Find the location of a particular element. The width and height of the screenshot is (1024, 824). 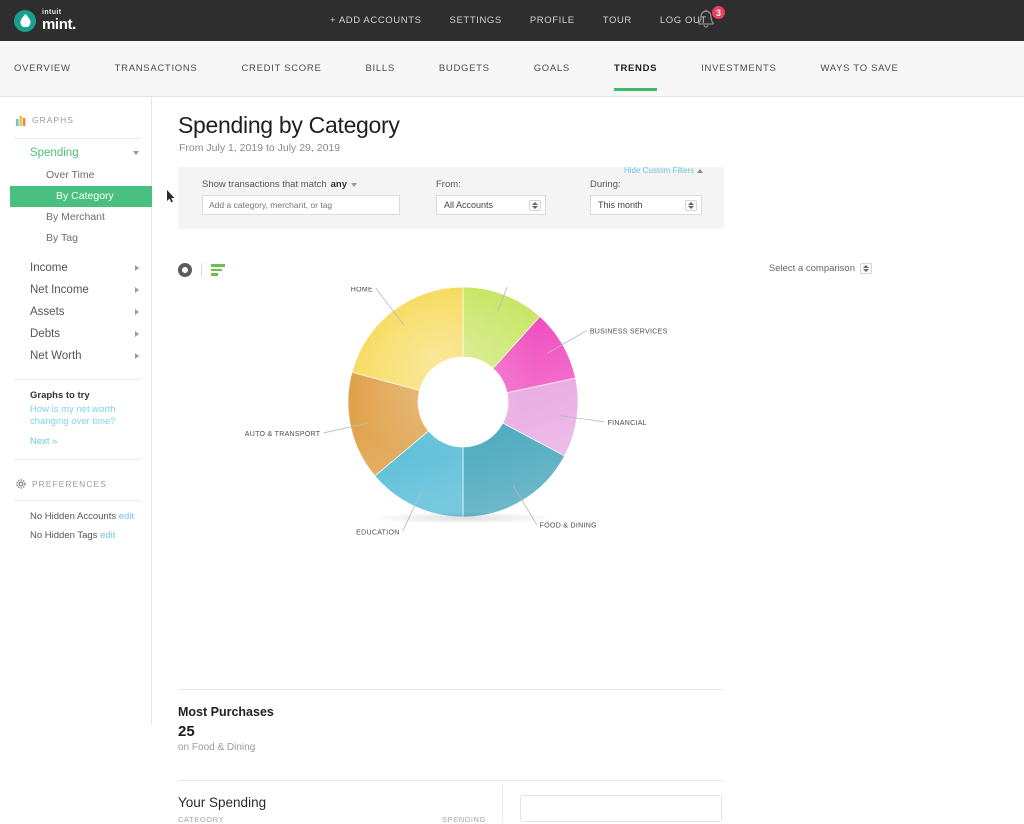

comparison-label: Select a comparison is located at coordinates (811, 268).